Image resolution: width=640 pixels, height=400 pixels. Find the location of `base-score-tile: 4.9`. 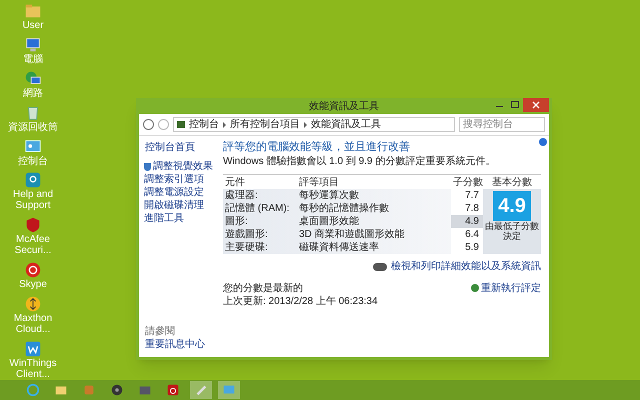

base-score-tile: 4.9 is located at coordinates (512, 206).